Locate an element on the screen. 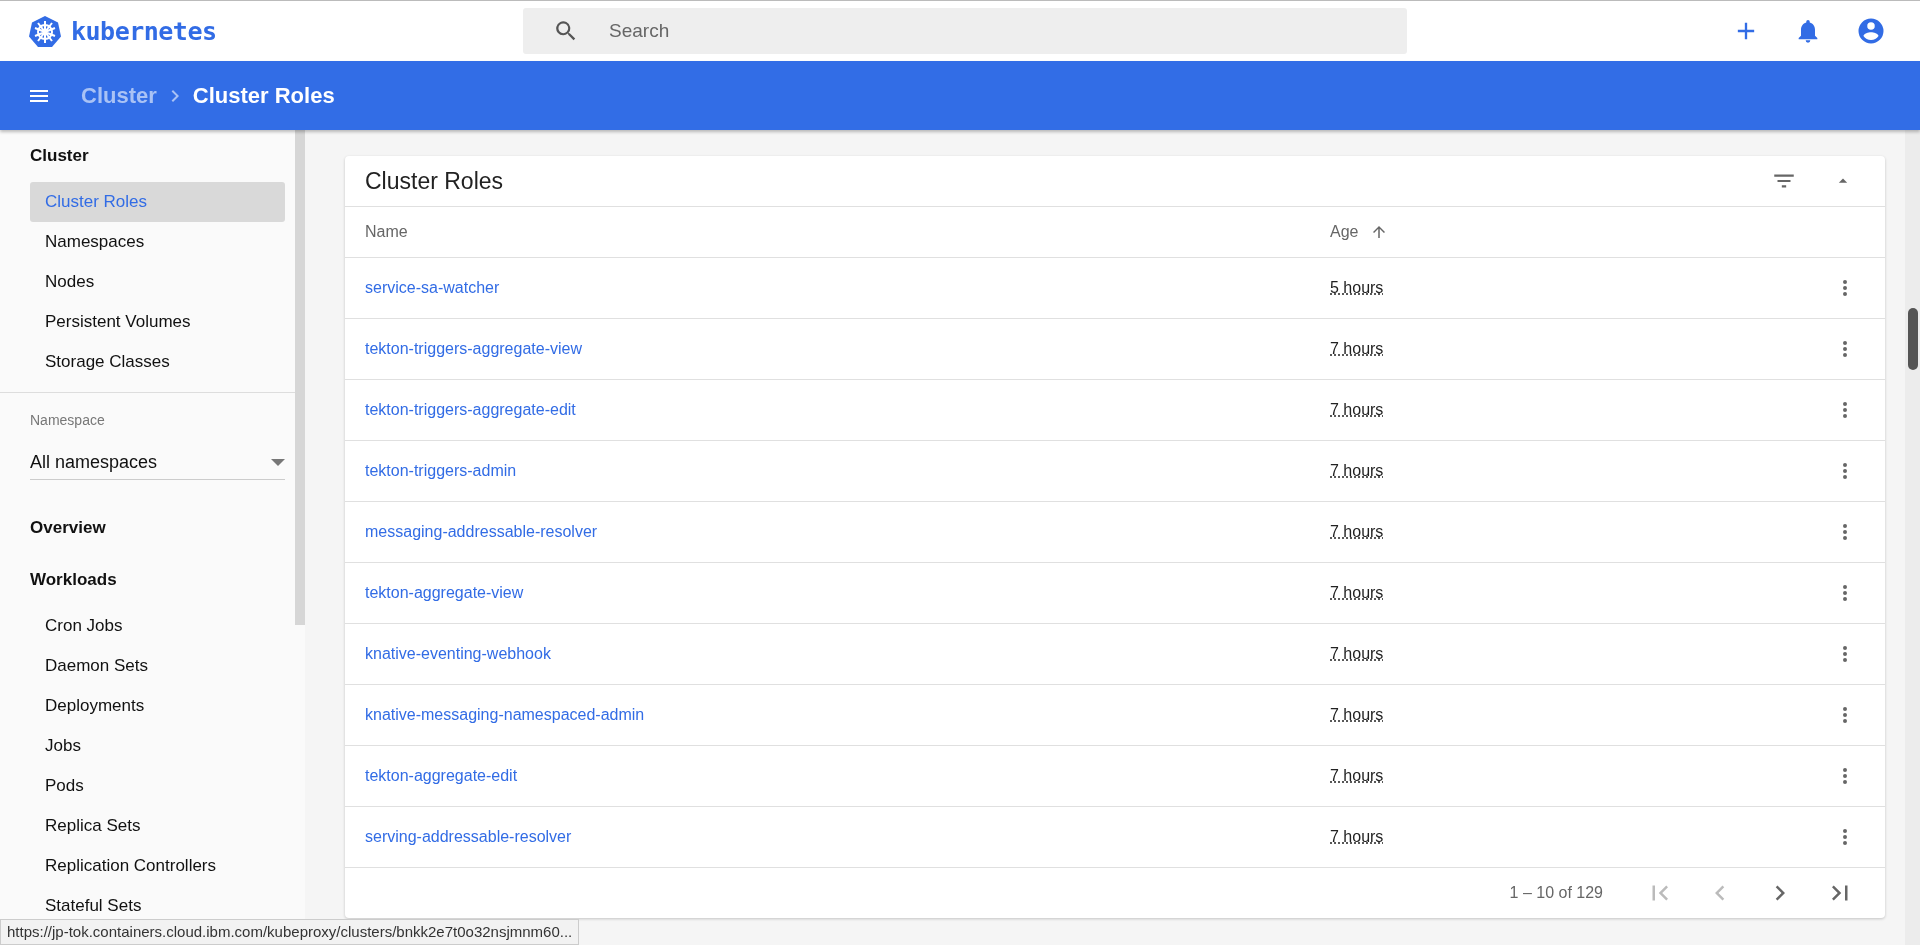 The image size is (1920, 945). brand-name: kubernetes is located at coordinates (144, 31).